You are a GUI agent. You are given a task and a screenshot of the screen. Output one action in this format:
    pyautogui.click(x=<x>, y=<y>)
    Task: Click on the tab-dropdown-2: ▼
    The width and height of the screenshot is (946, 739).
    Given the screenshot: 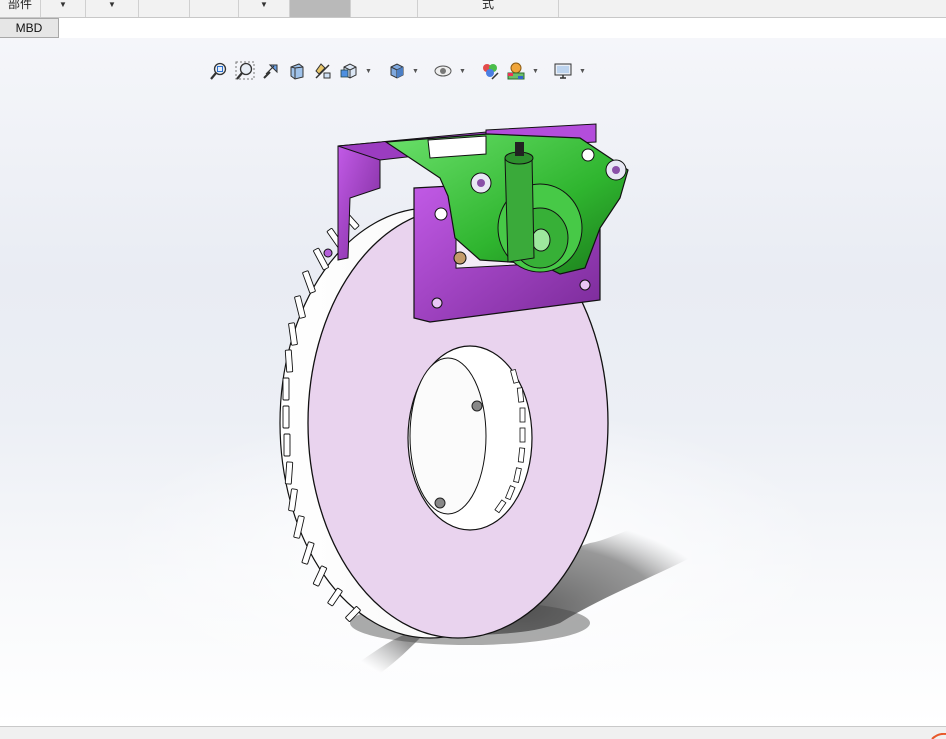 What is the action you would take?
    pyautogui.click(x=112, y=8)
    